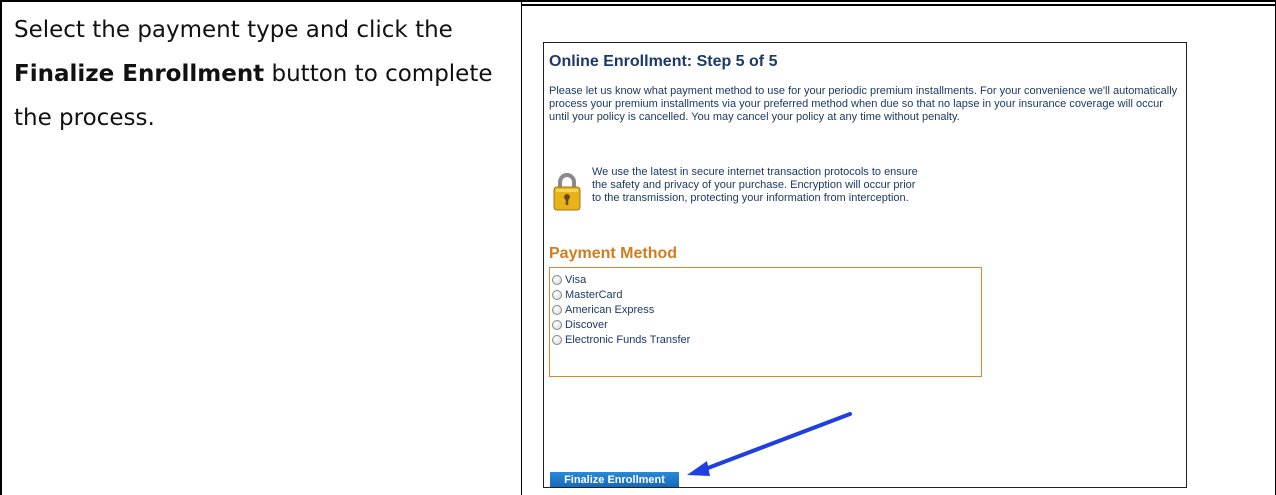 This screenshot has height=495, width=1276. Describe the element at coordinates (378, 74) in the screenshot. I see `instruction-line-2-rest: button to complete` at that location.